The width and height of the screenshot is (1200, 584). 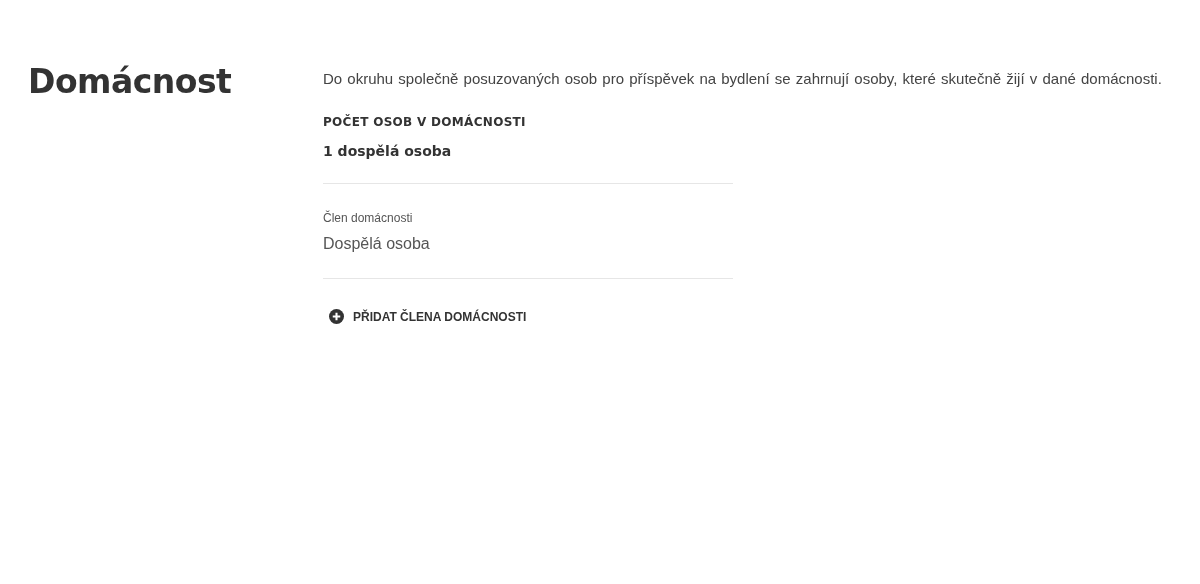 I want to click on household-count-label: POČET OSOB V DOMÁCNOSTI, so click(x=425, y=122).